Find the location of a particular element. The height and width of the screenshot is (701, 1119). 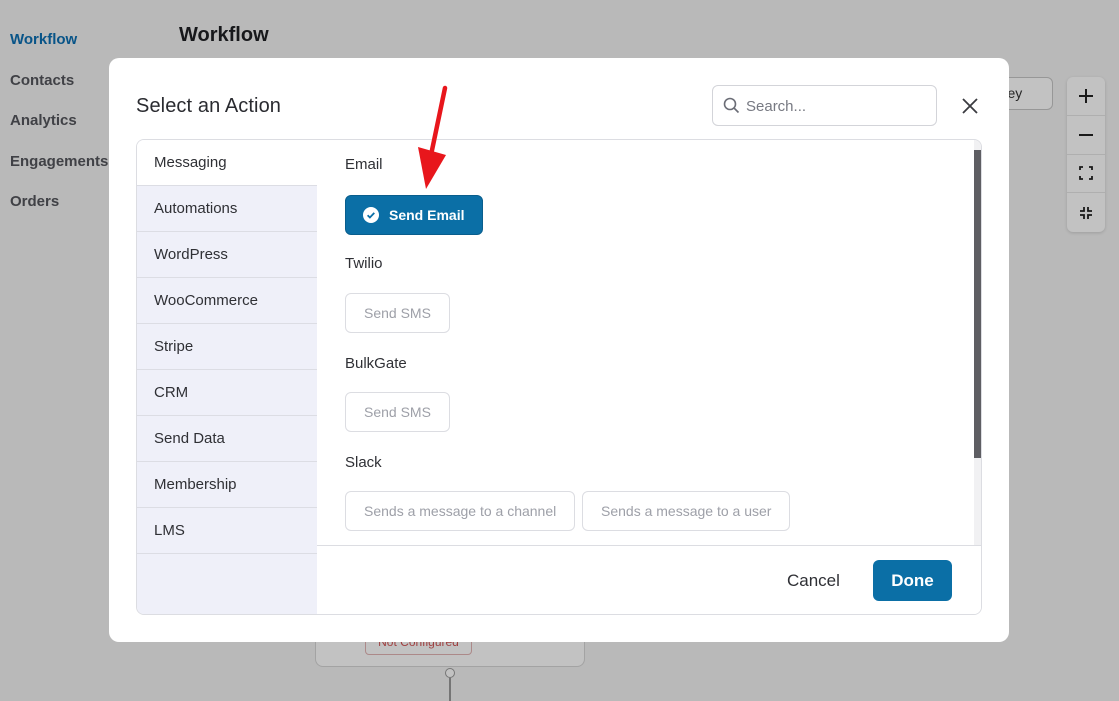

category-stripe: Stripe is located at coordinates (227, 347).